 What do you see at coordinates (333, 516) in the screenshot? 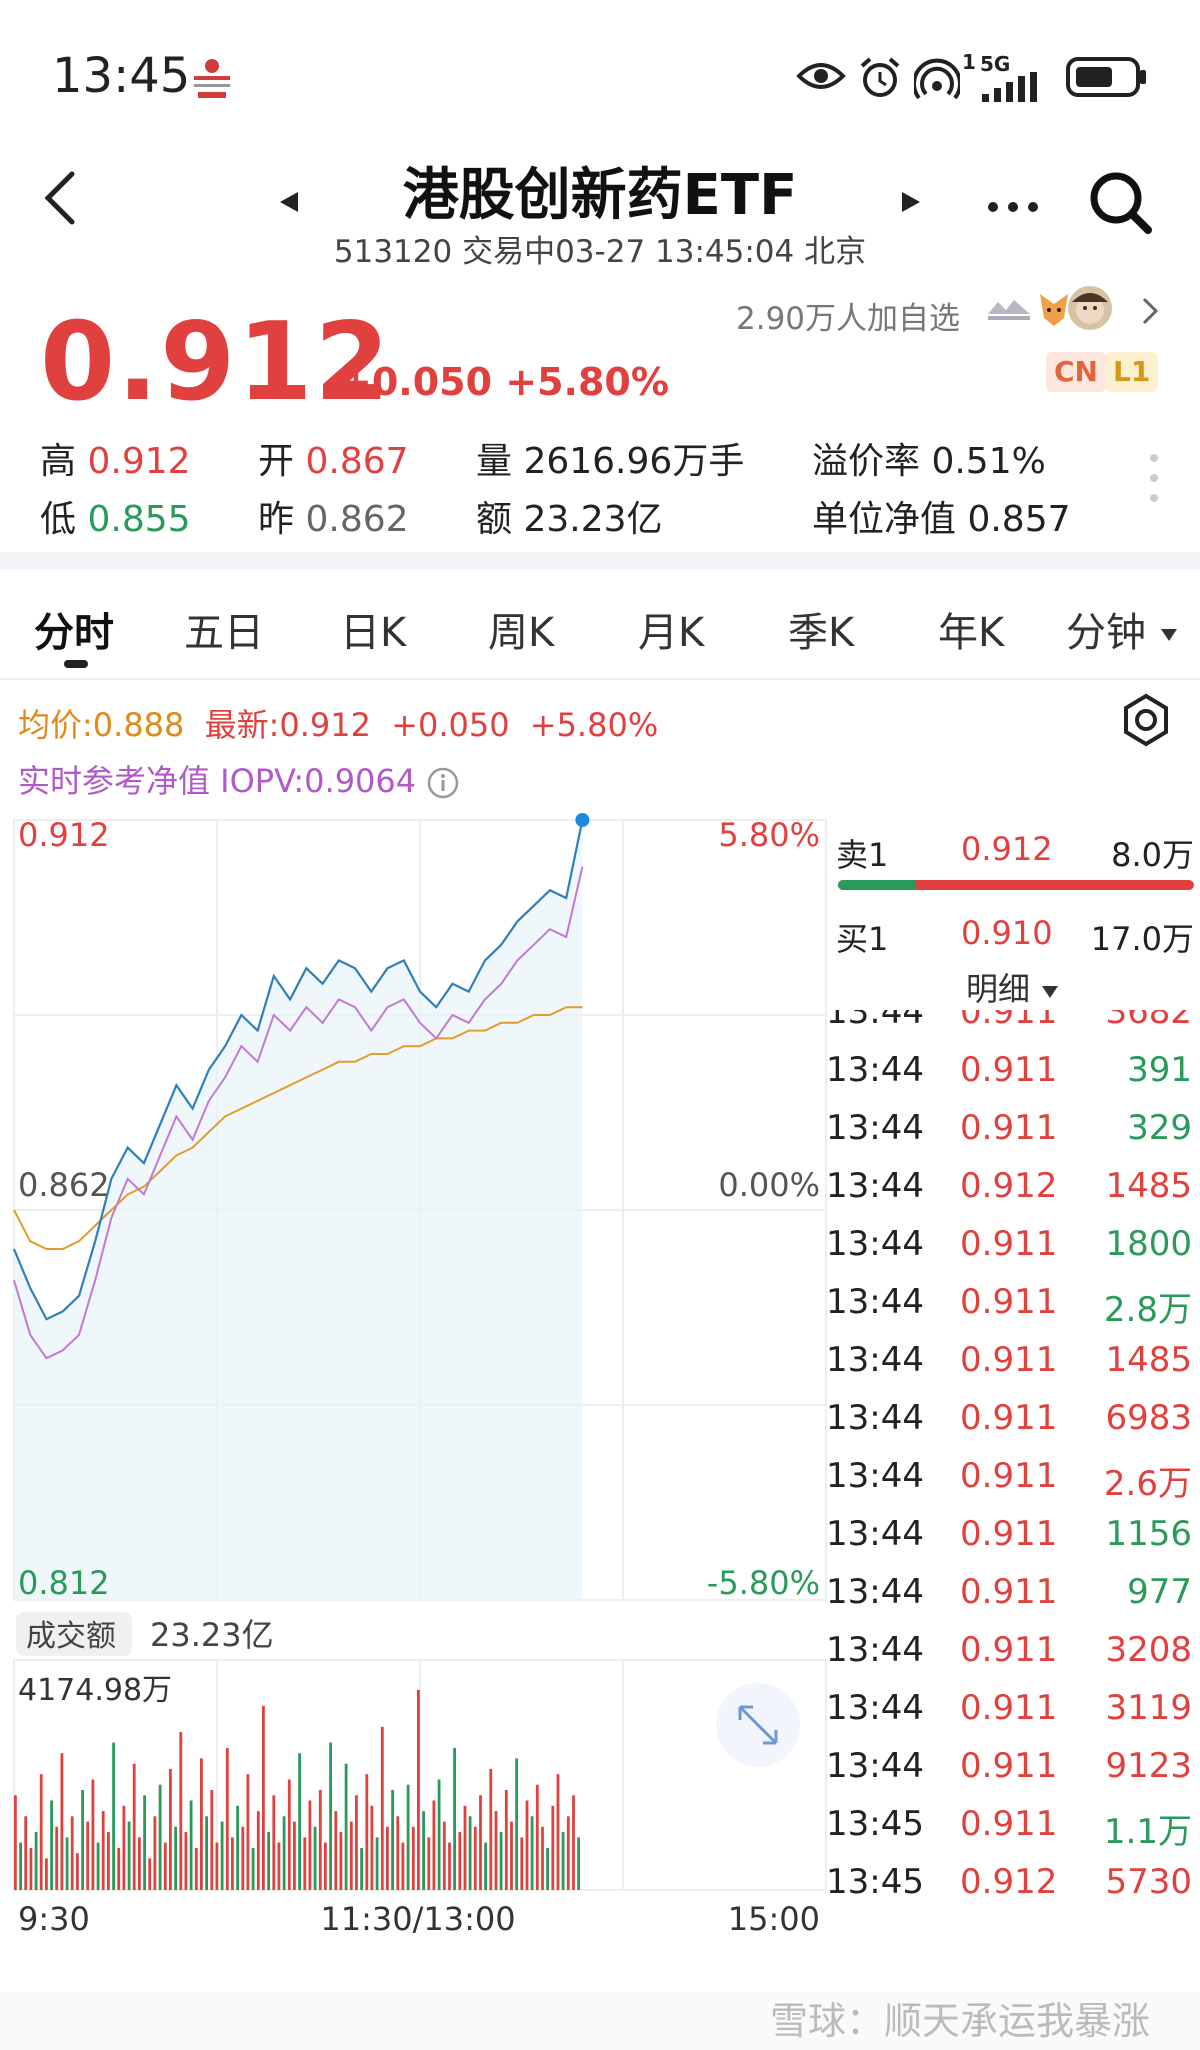
I see `stat-prev-close: 昨 0.862` at bounding box center [333, 516].